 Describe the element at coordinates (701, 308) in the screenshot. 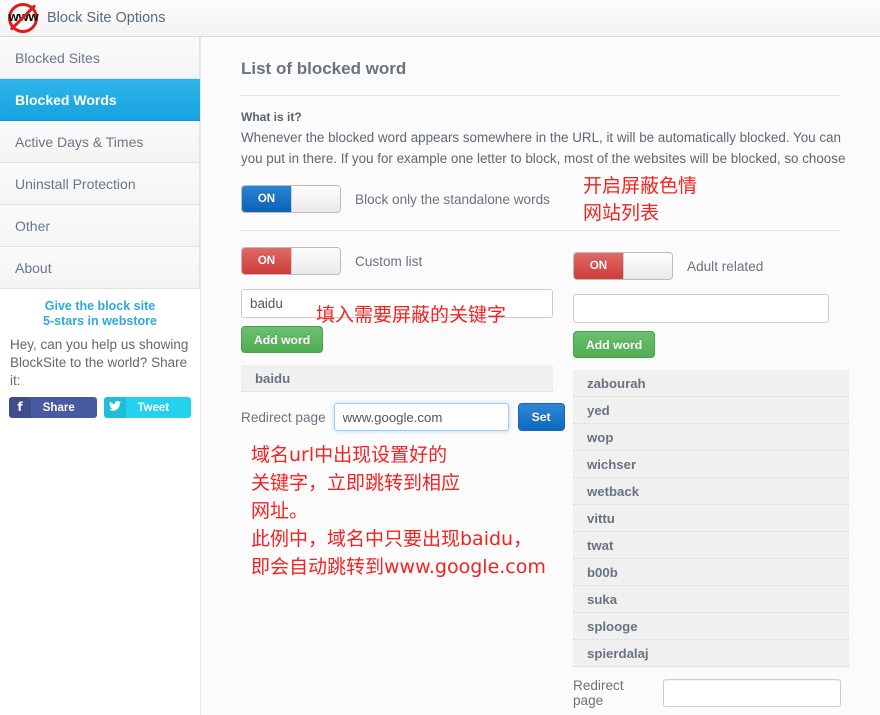

I see `adult-word-input` at that location.